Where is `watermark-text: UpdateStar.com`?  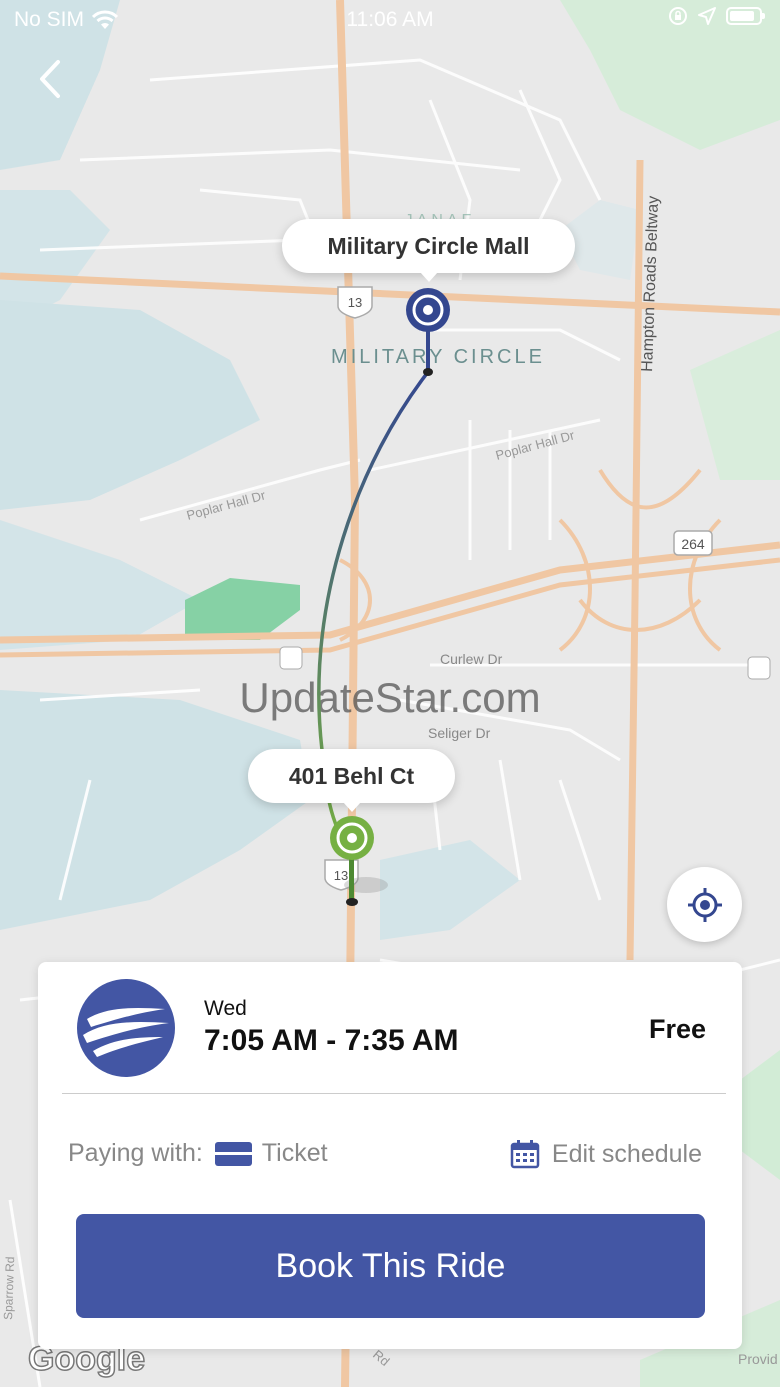
watermark-text: UpdateStar.com is located at coordinates (389, 697).